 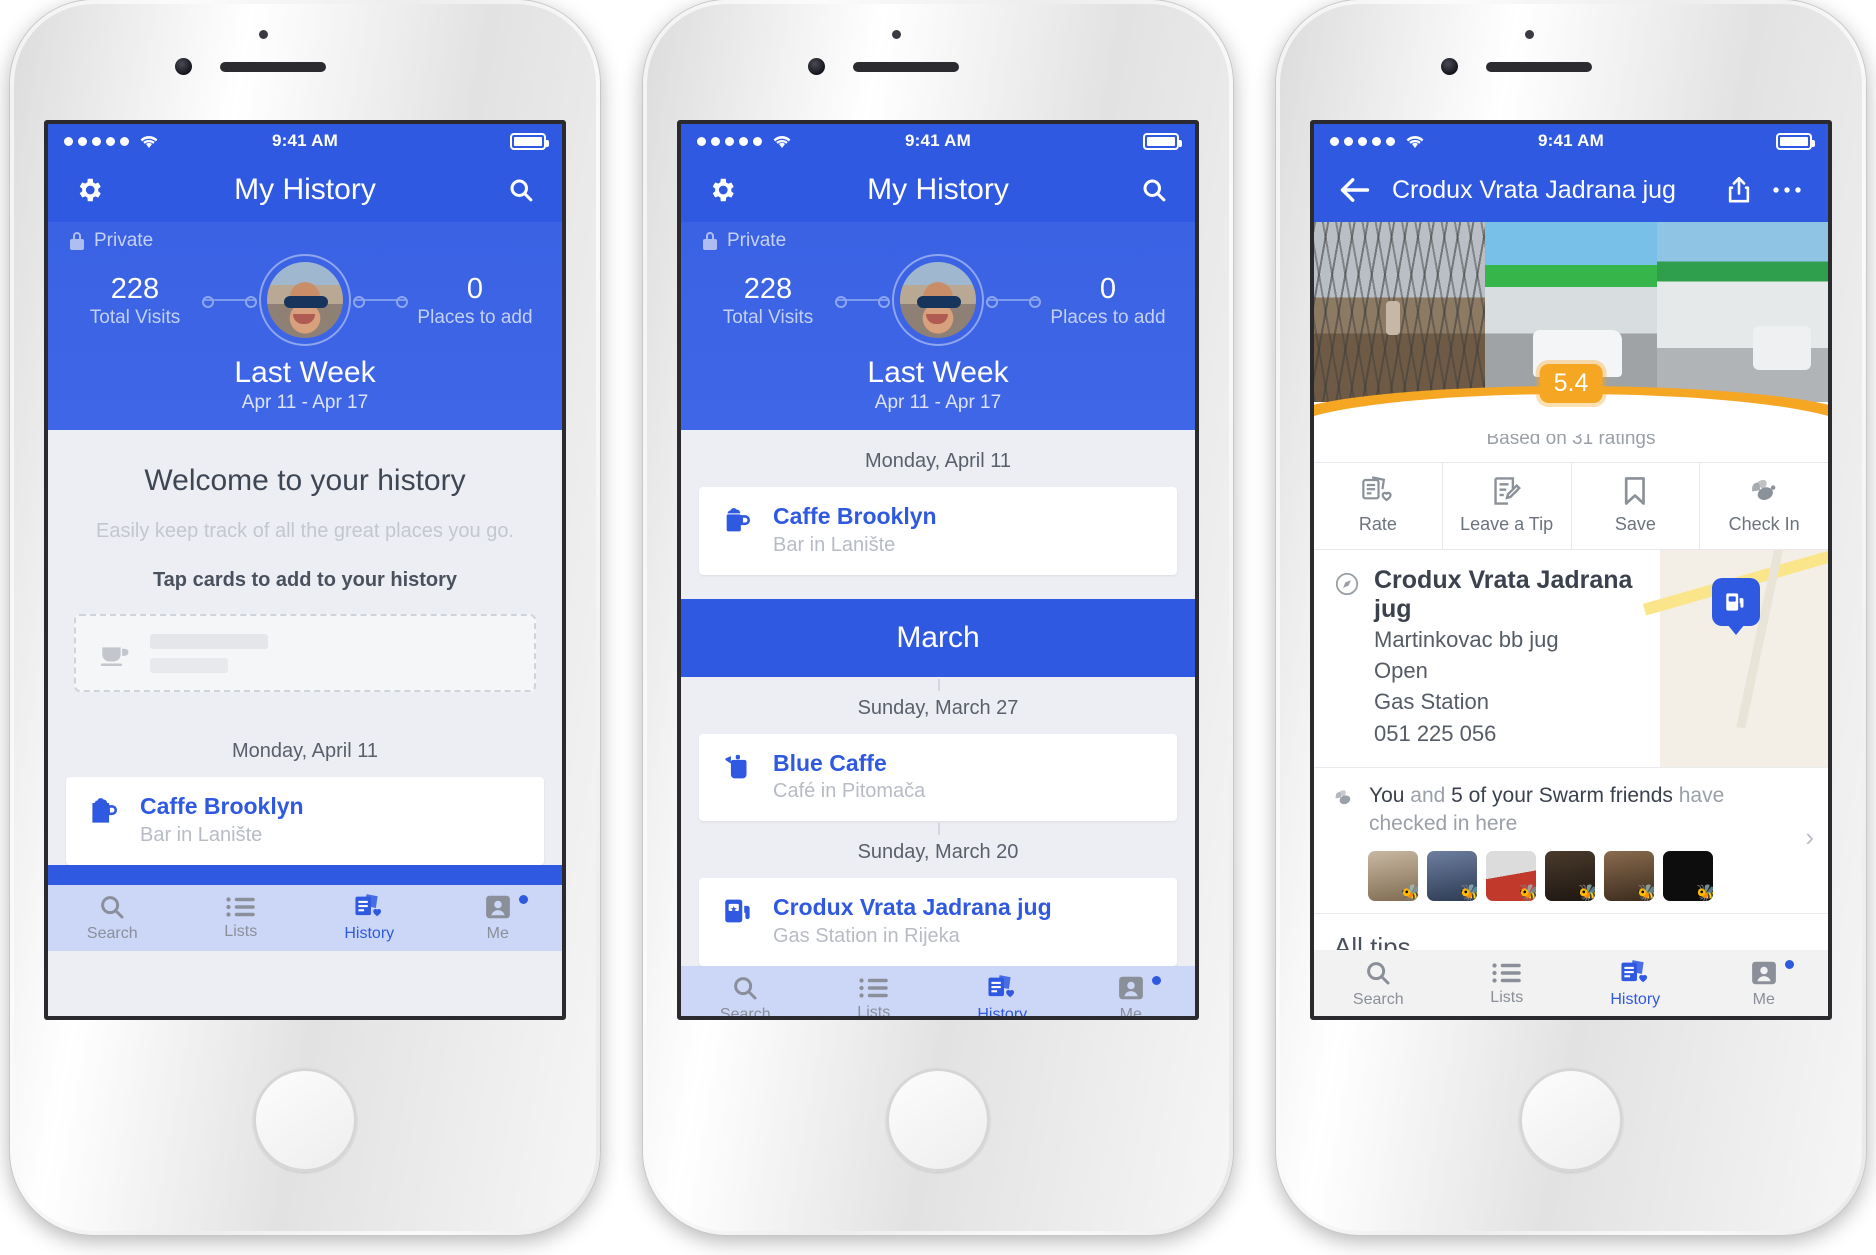 What do you see at coordinates (1401, 671) in the screenshot?
I see `venue-status: Open` at bounding box center [1401, 671].